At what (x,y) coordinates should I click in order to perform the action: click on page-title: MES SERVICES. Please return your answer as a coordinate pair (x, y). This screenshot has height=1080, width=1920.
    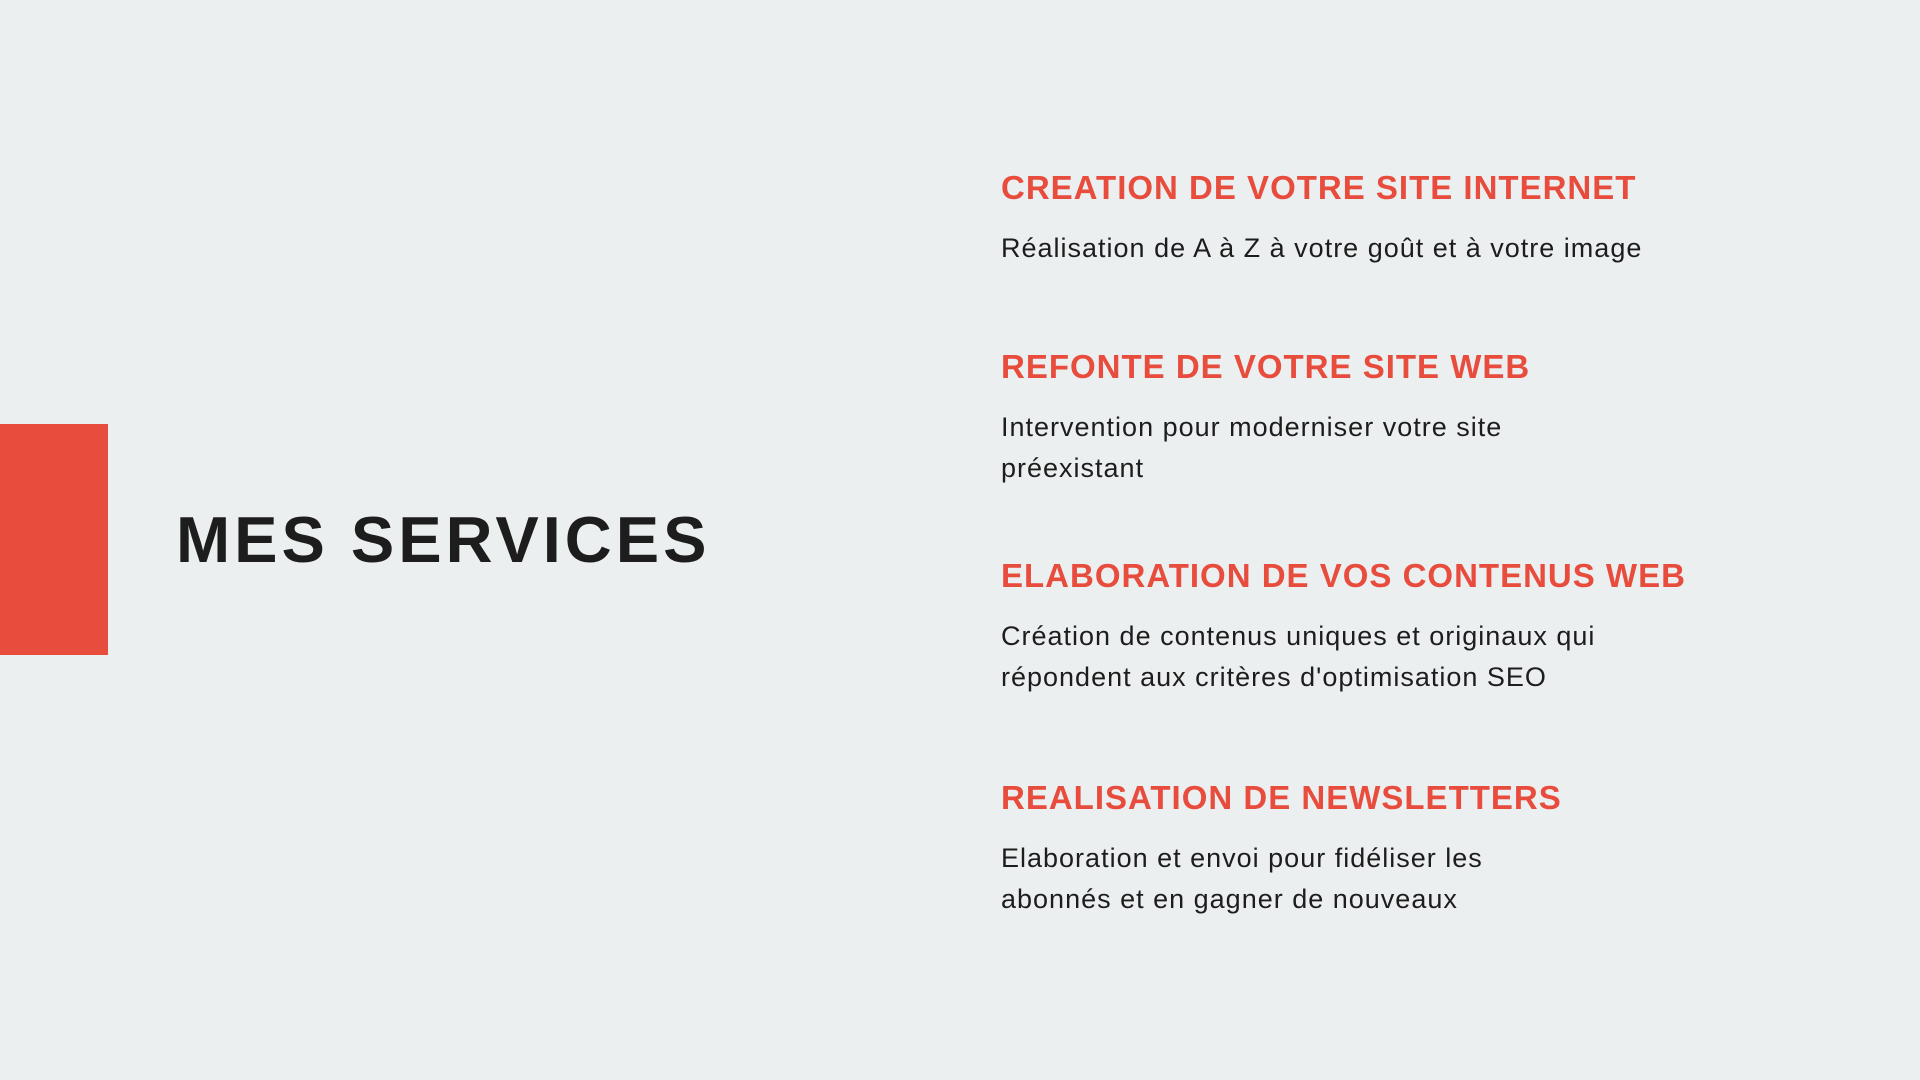
    Looking at the image, I should click on (443, 539).